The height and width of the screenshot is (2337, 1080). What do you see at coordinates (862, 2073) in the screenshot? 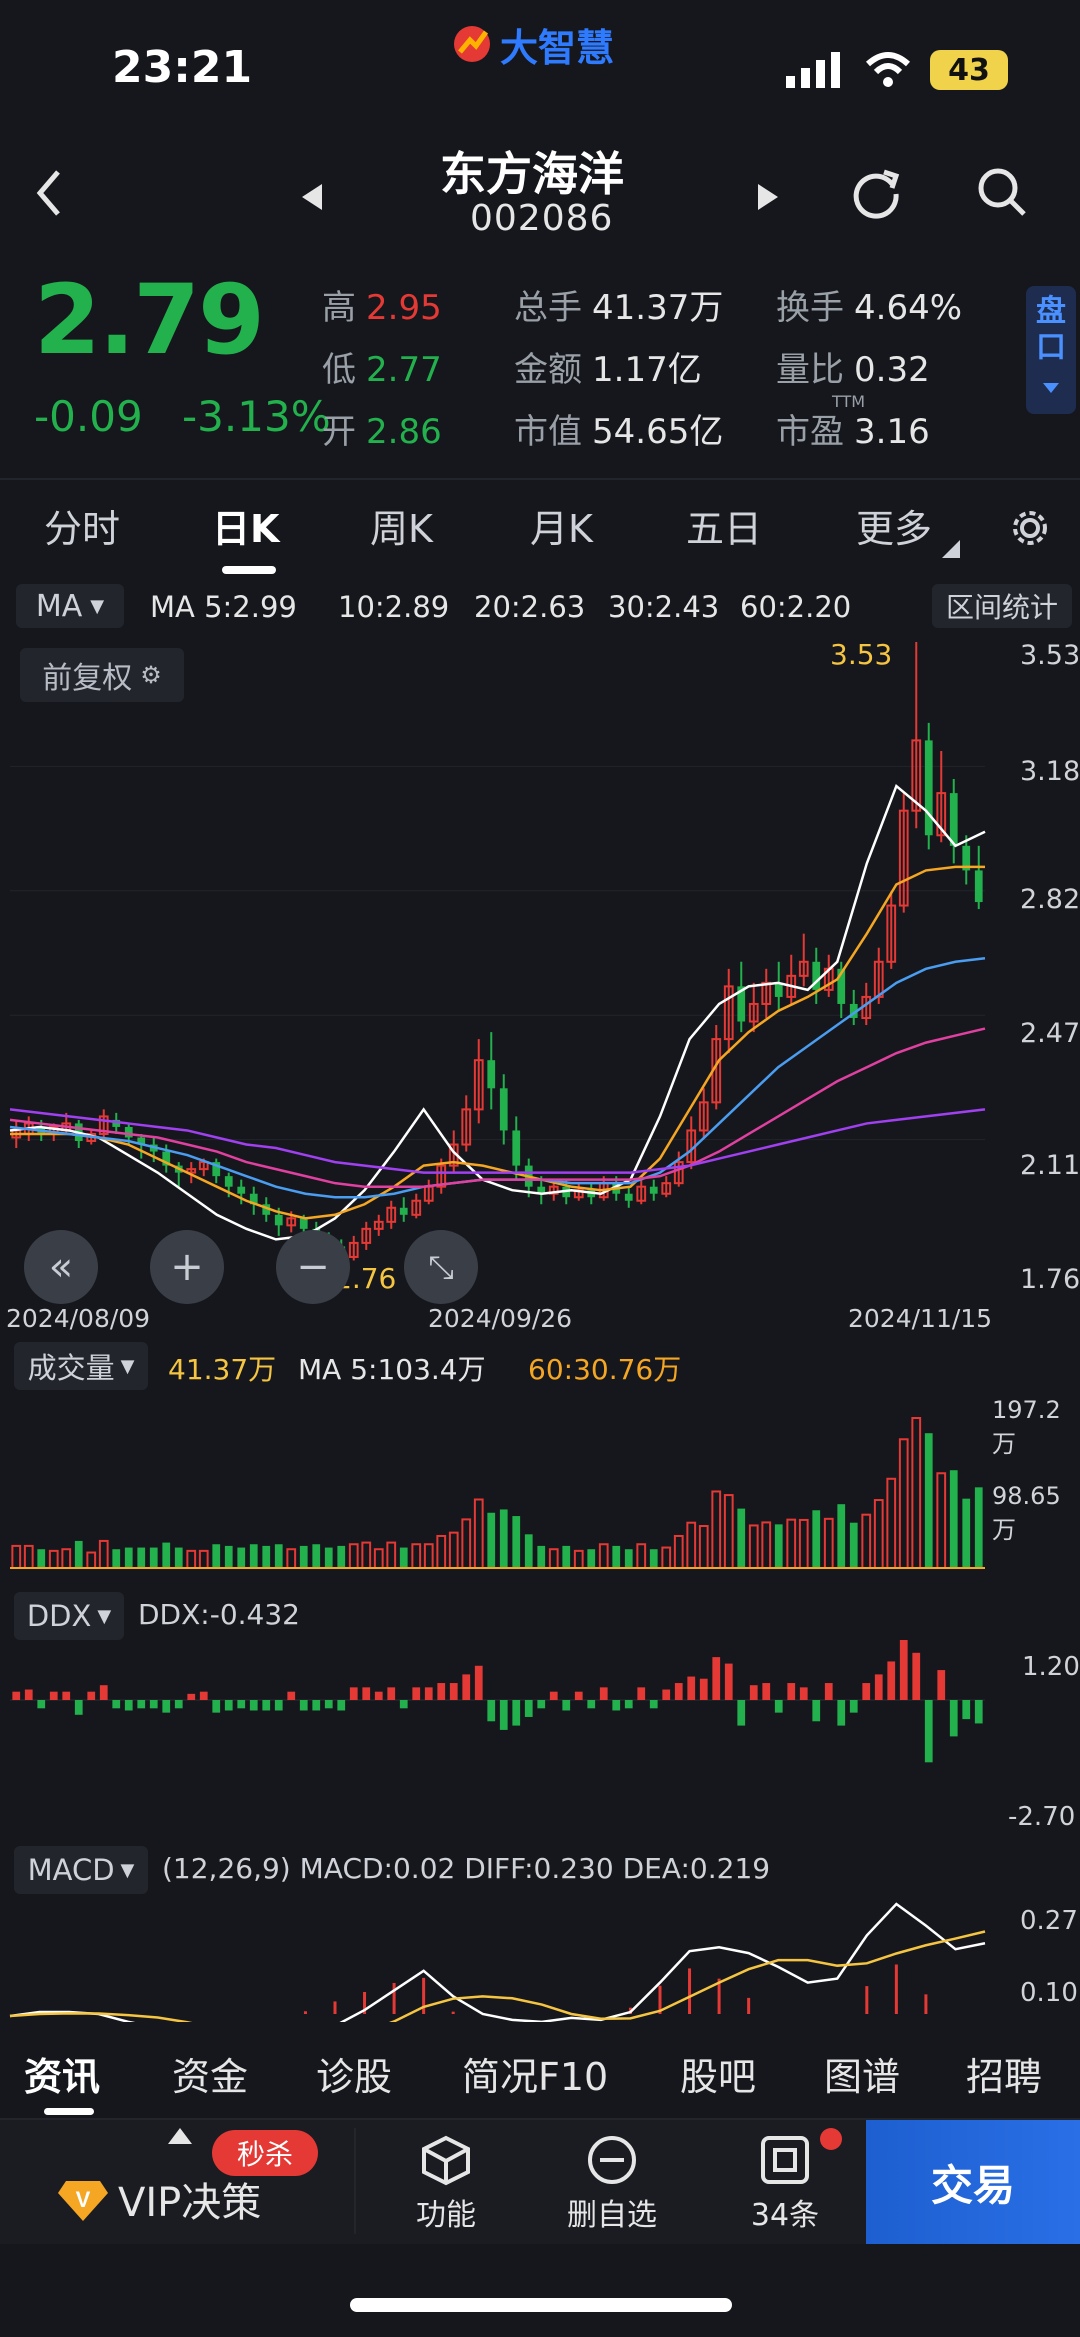
I see `tab-graph: 图谱` at bounding box center [862, 2073].